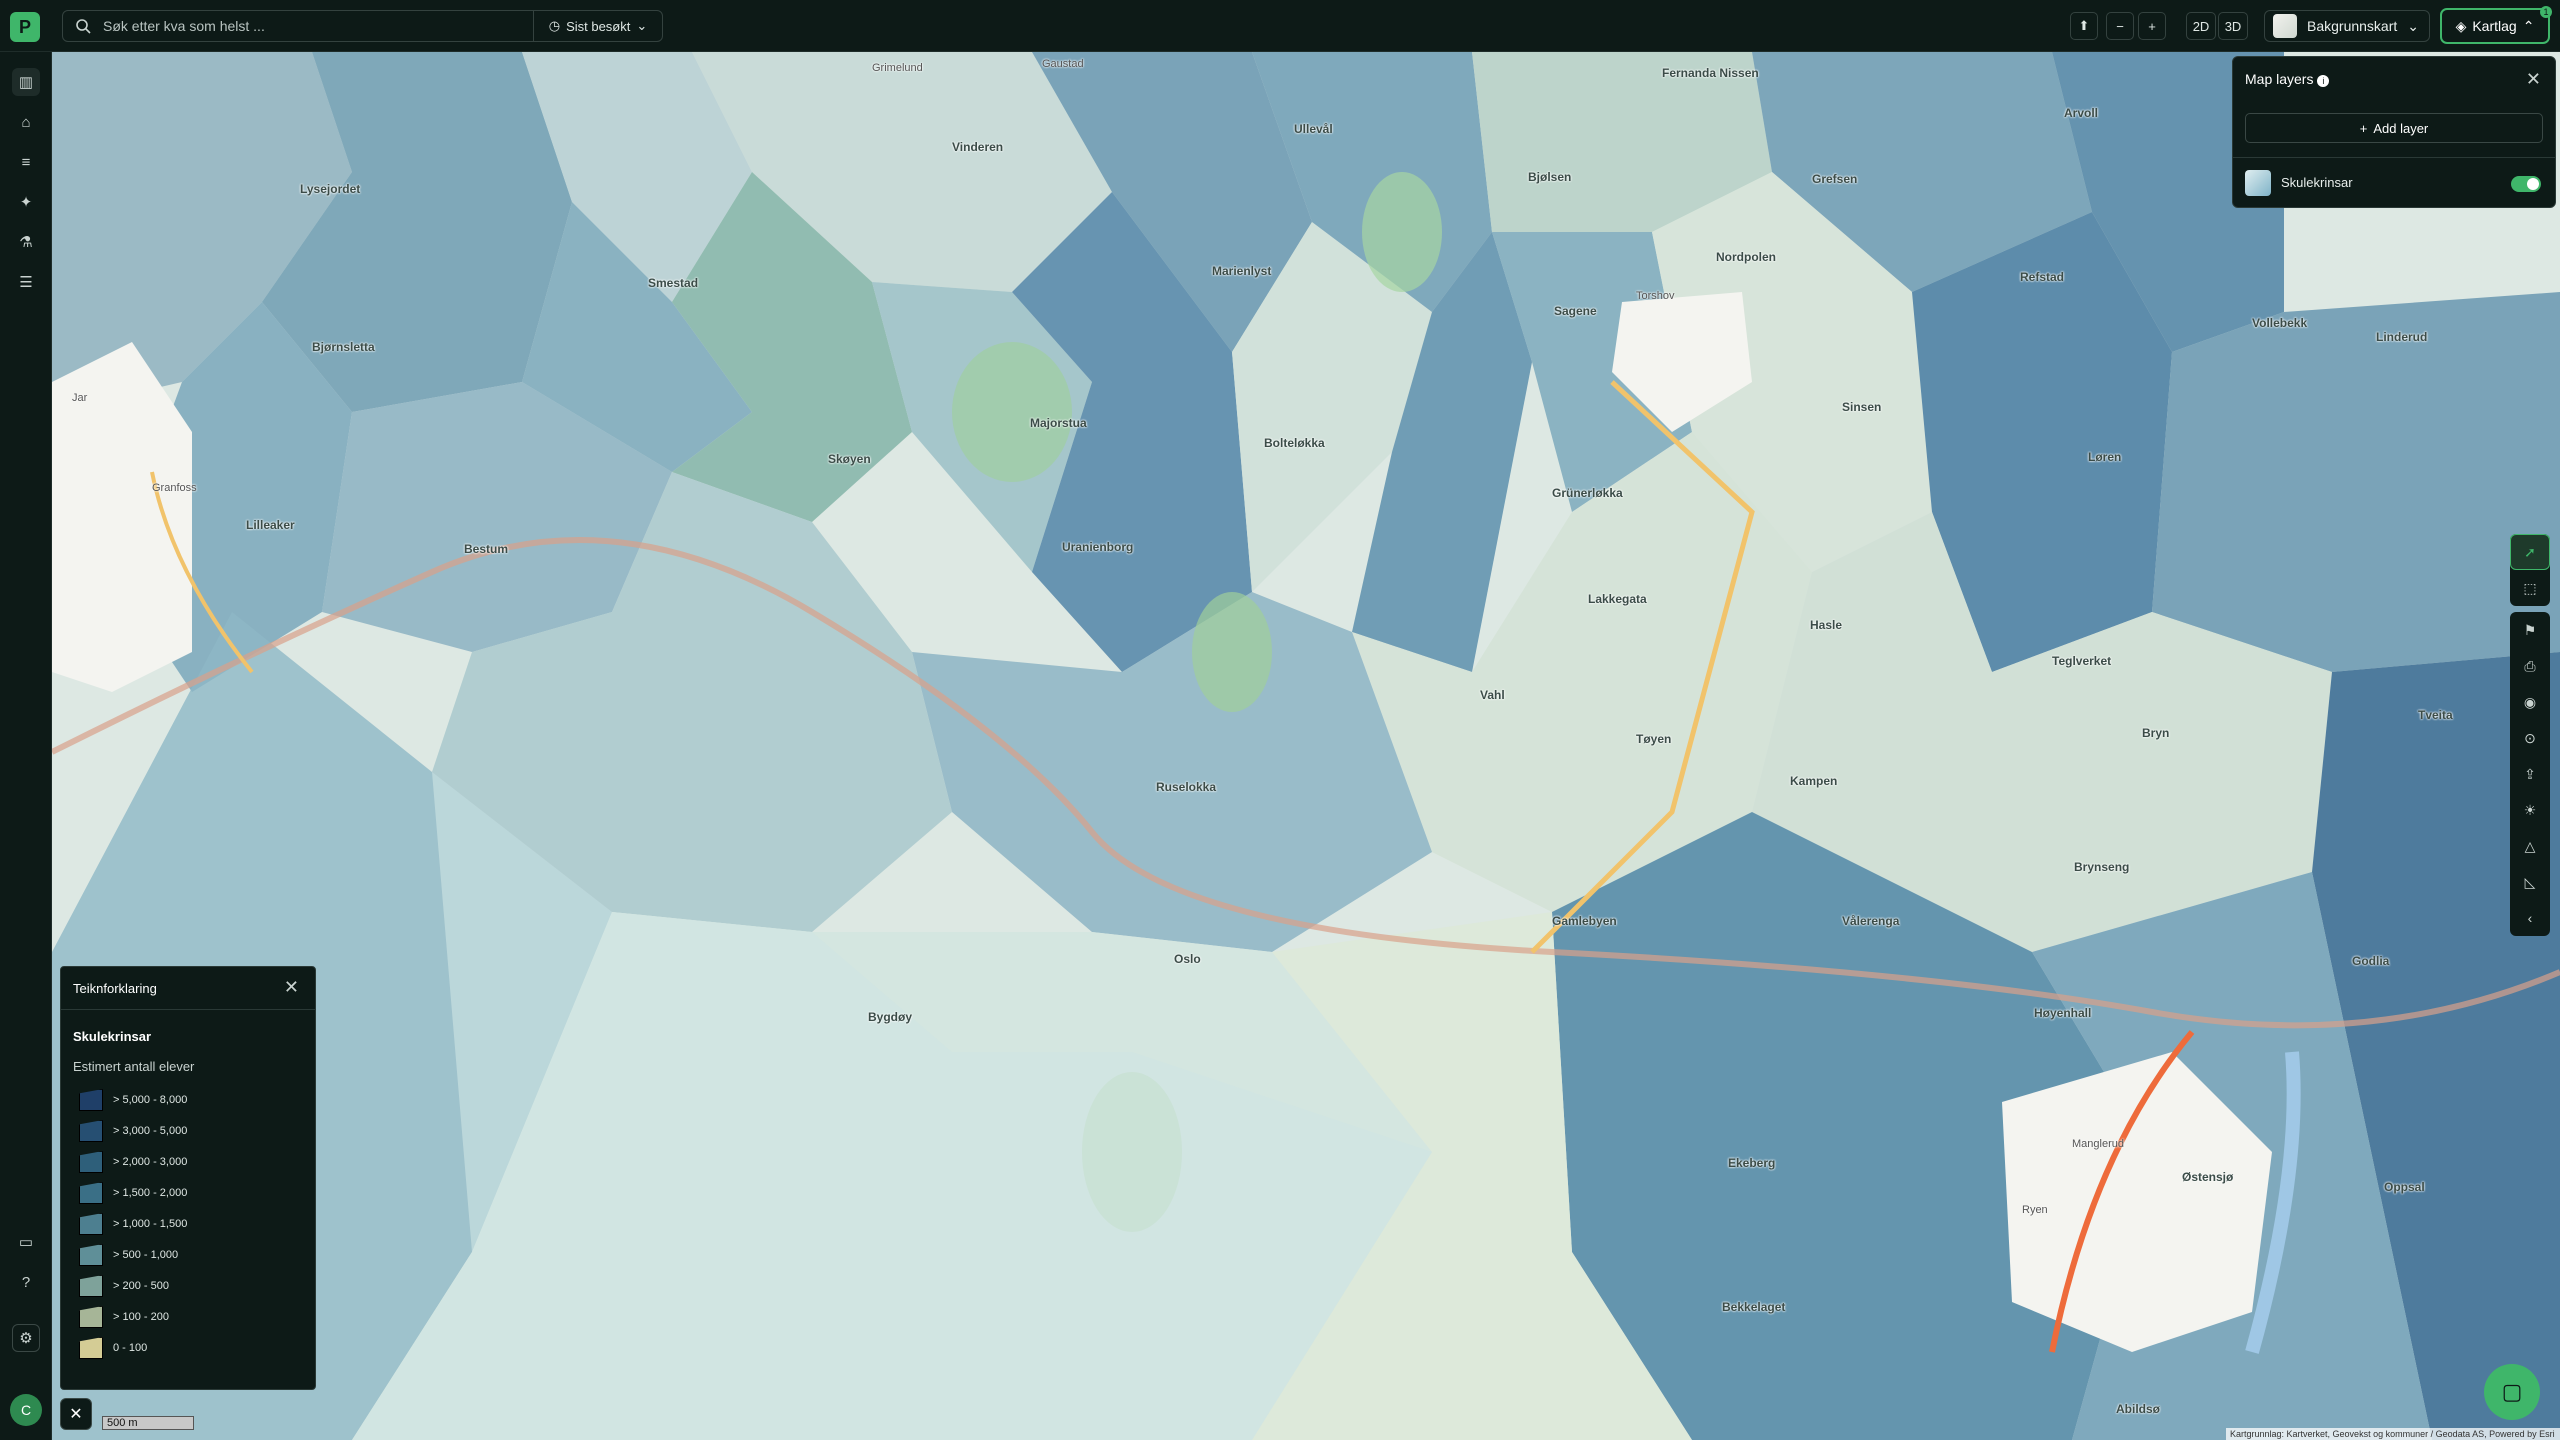  I want to click on place-label: Grimelund, so click(897, 68).